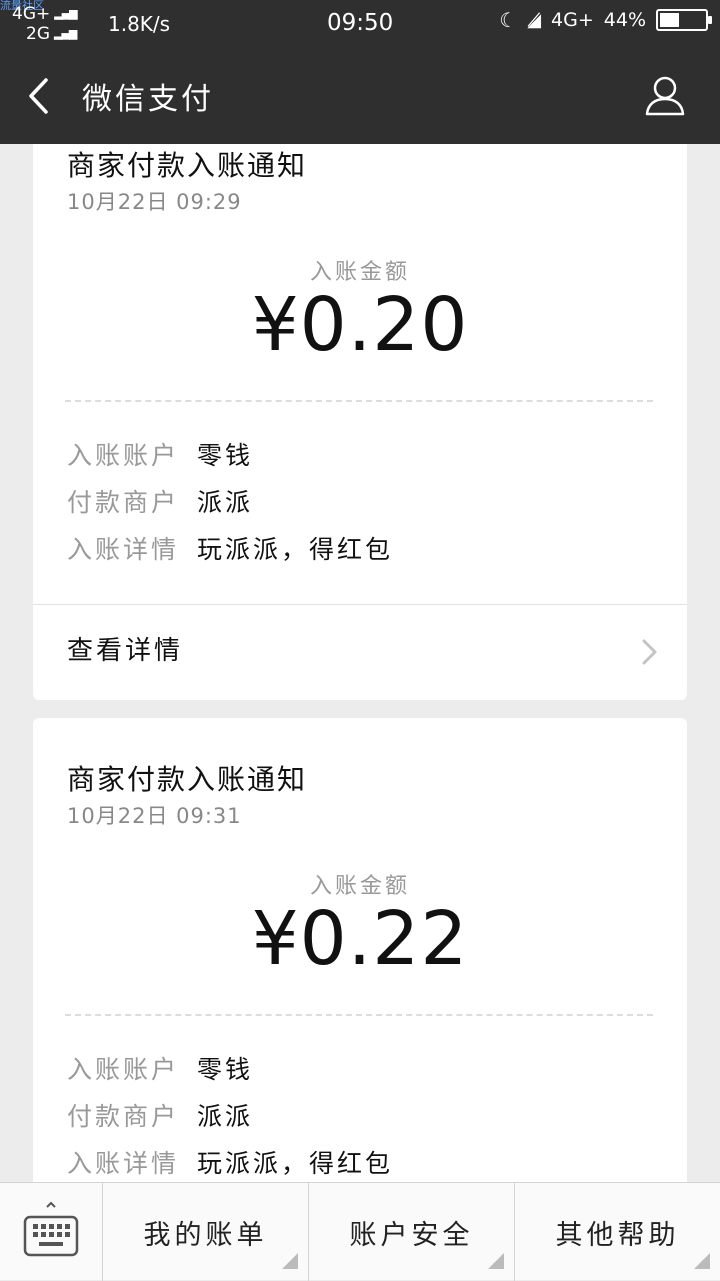 This screenshot has height=1281, width=720. I want to click on view-details-label: 查看详情, so click(125, 651).